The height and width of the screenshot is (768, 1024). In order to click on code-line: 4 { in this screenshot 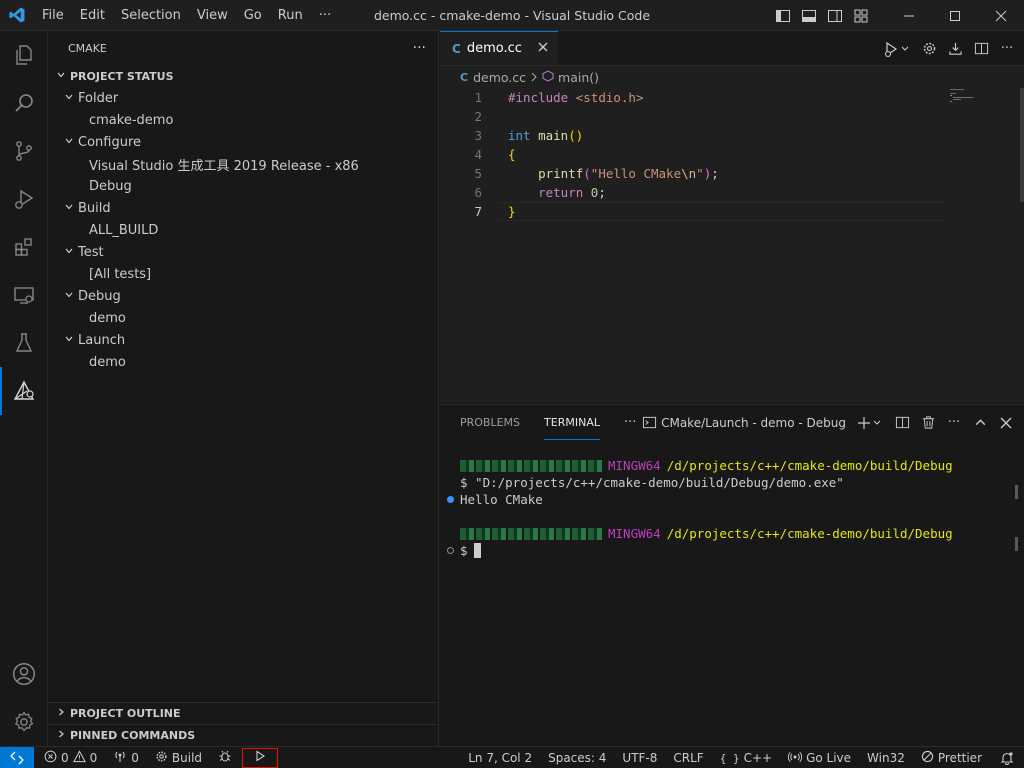, I will do `click(732, 154)`.